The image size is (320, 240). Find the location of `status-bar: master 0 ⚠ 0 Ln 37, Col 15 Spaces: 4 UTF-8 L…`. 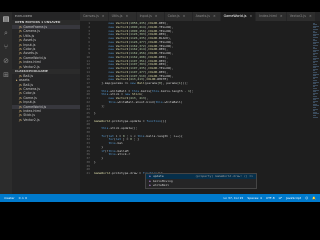

status-bar: master 0 ⚠ 0 Ln 37, Col 15 Spaces: 4 UTF-8 L… is located at coordinates (160, 198).